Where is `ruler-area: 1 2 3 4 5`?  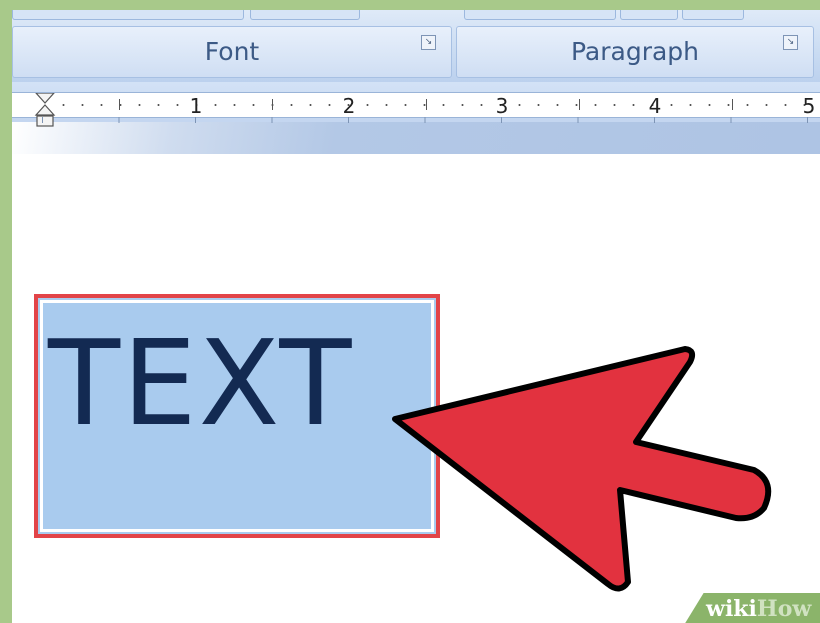
ruler-area: 1 2 3 4 5 is located at coordinates (416, 118).